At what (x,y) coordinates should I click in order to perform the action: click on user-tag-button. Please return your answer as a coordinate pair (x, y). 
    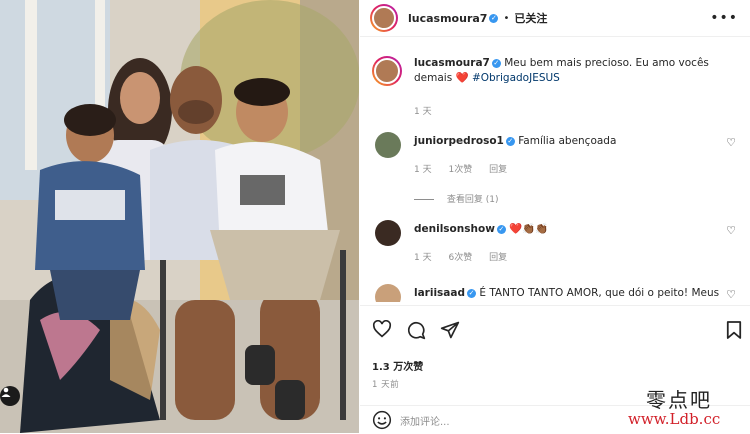
    Looking at the image, I should click on (10, 396).